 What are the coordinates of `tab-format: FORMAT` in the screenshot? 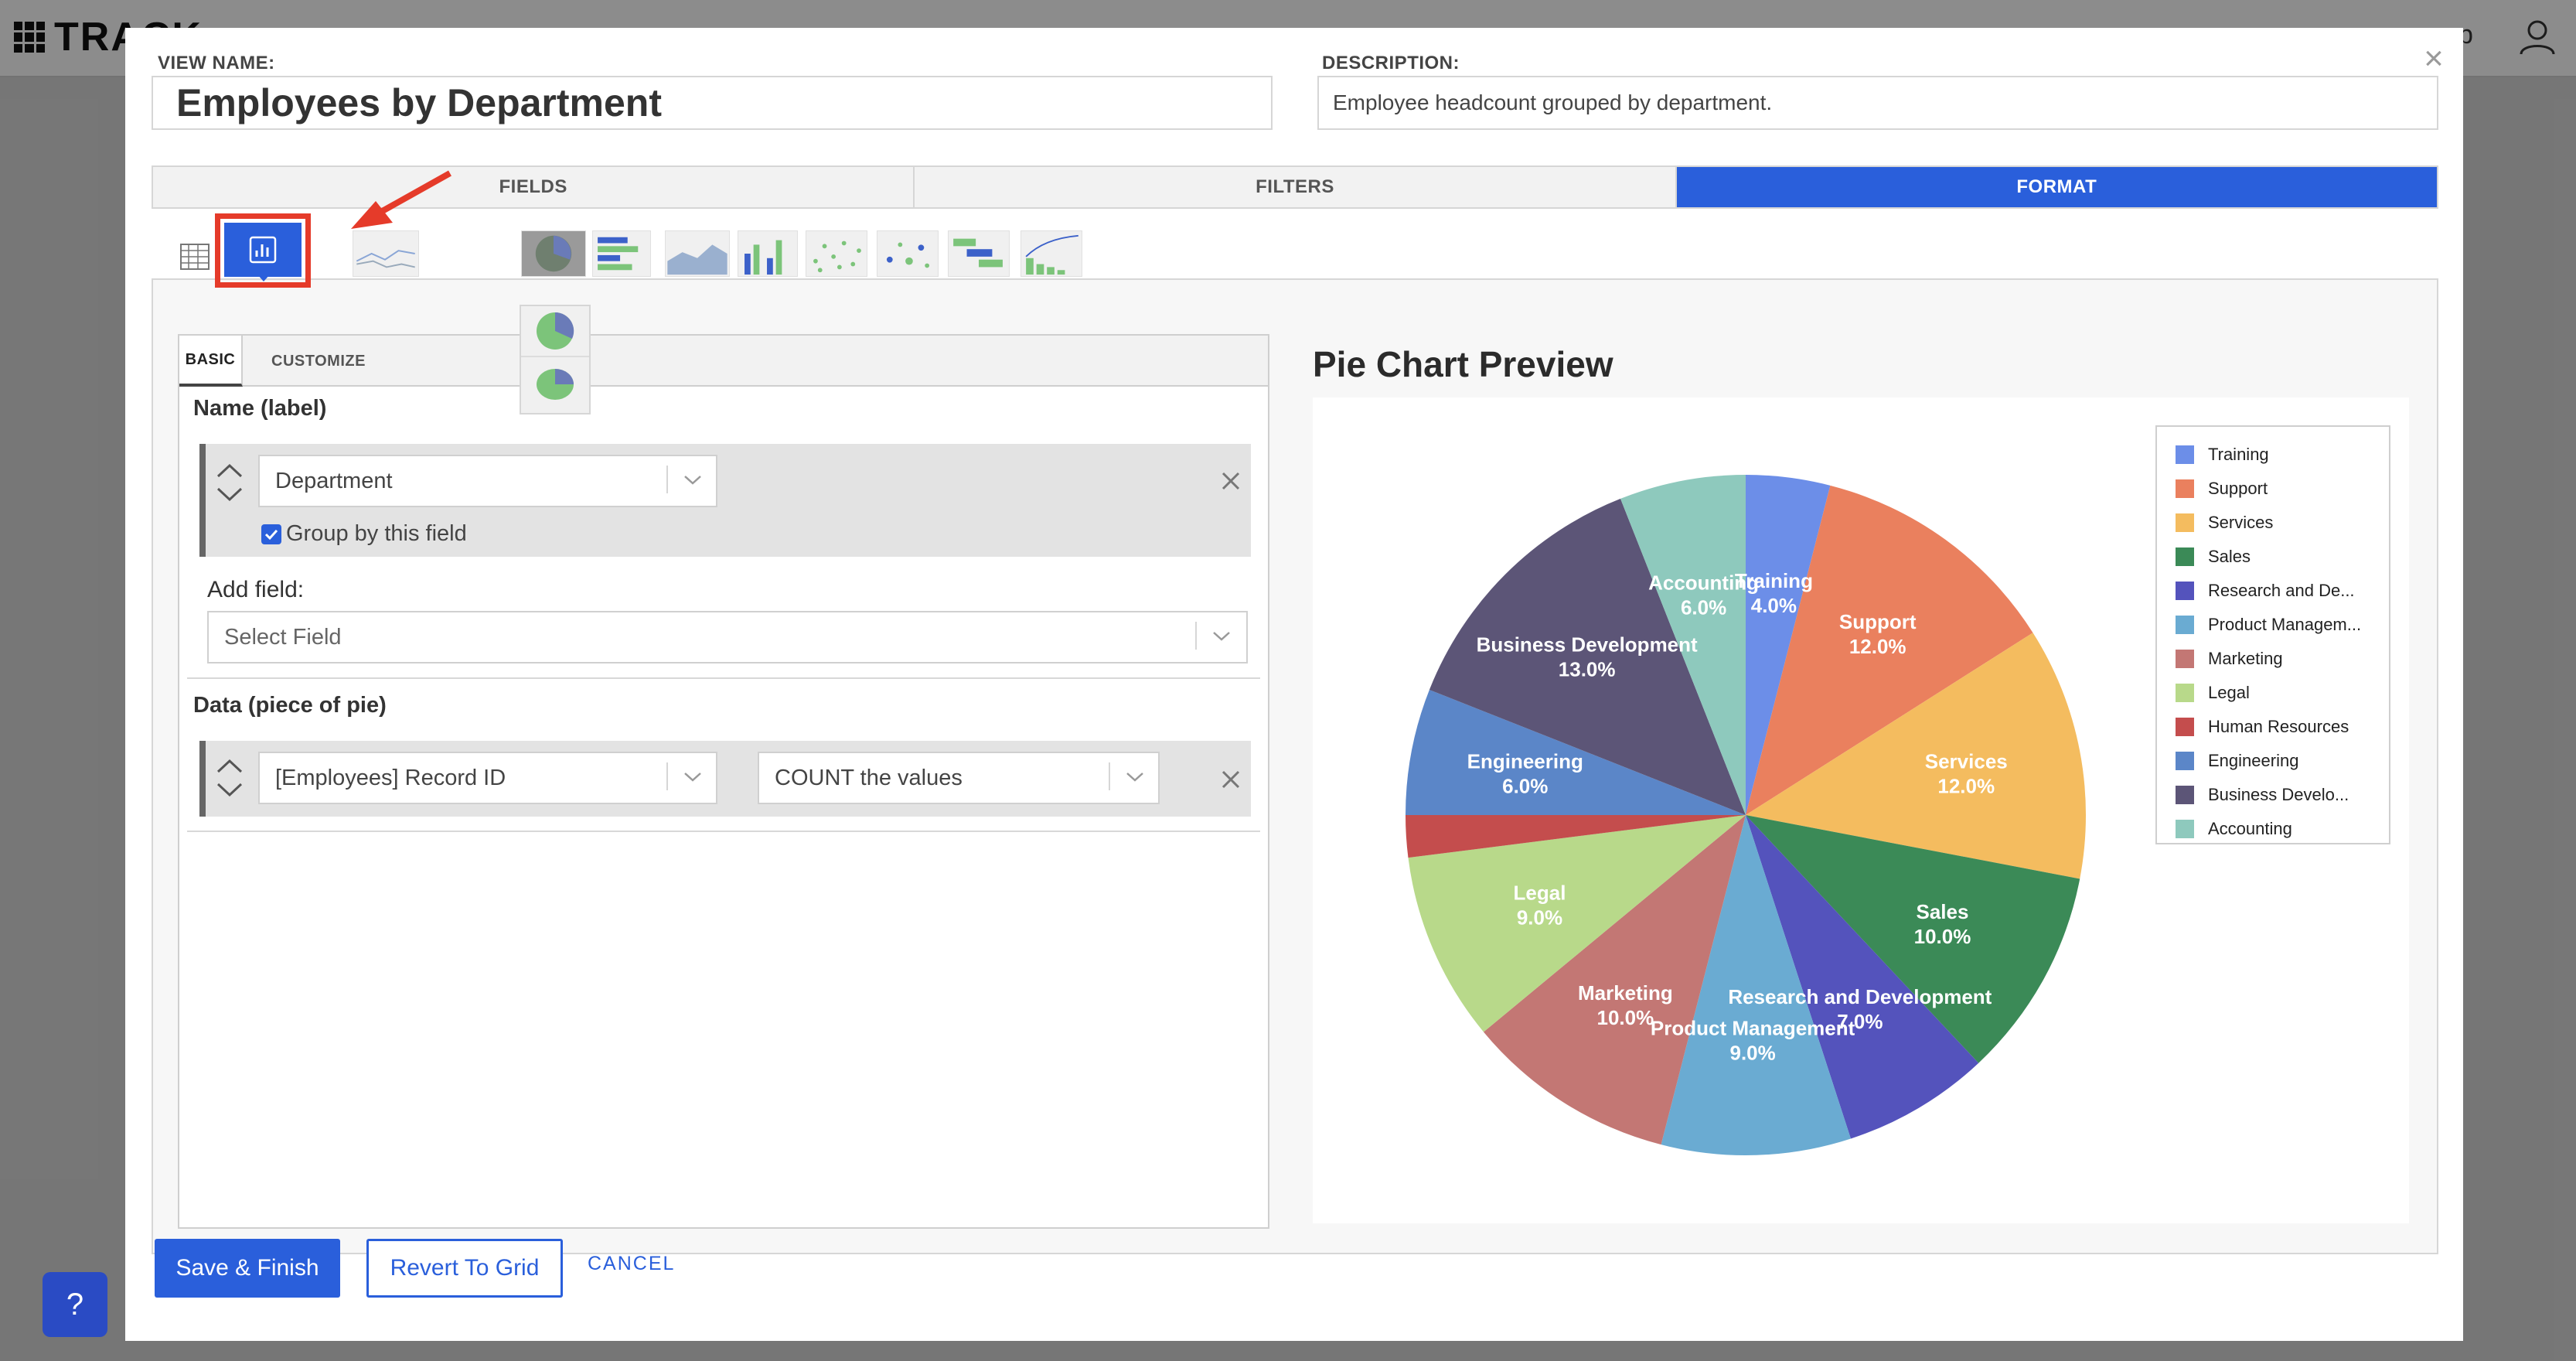 It's located at (2056, 187).